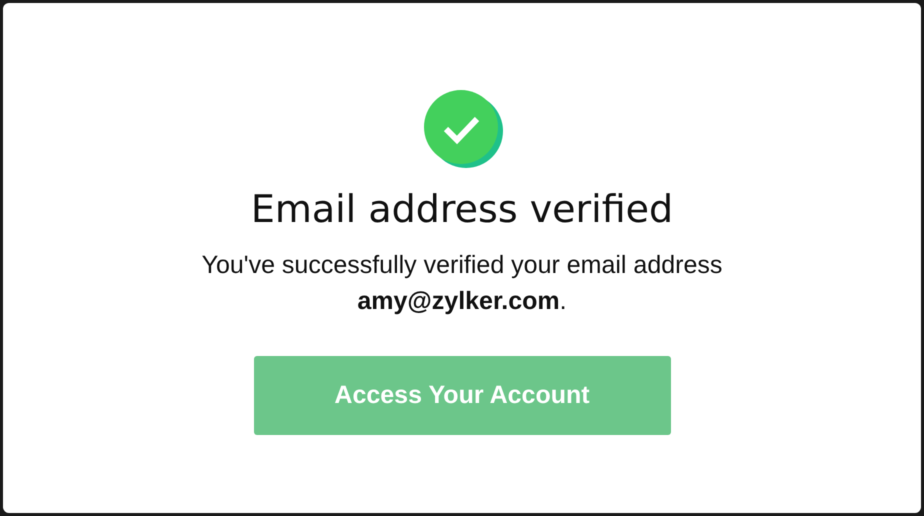  I want to click on check-circle-icon, so click(464, 129).